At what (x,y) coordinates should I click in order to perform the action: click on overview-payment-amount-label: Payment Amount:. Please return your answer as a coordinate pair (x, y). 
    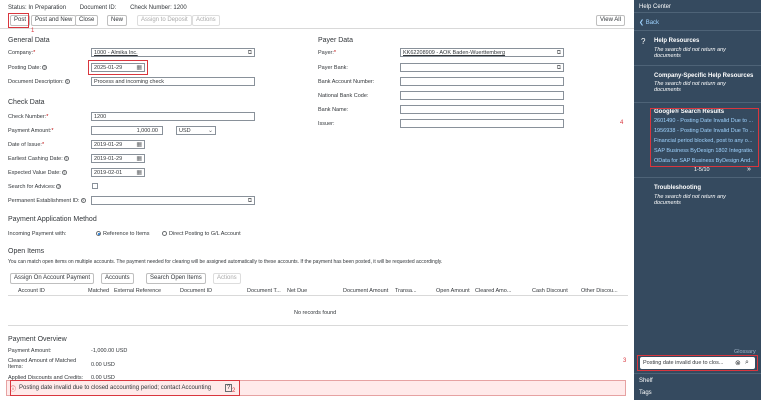
    Looking at the image, I should click on (30, 351).